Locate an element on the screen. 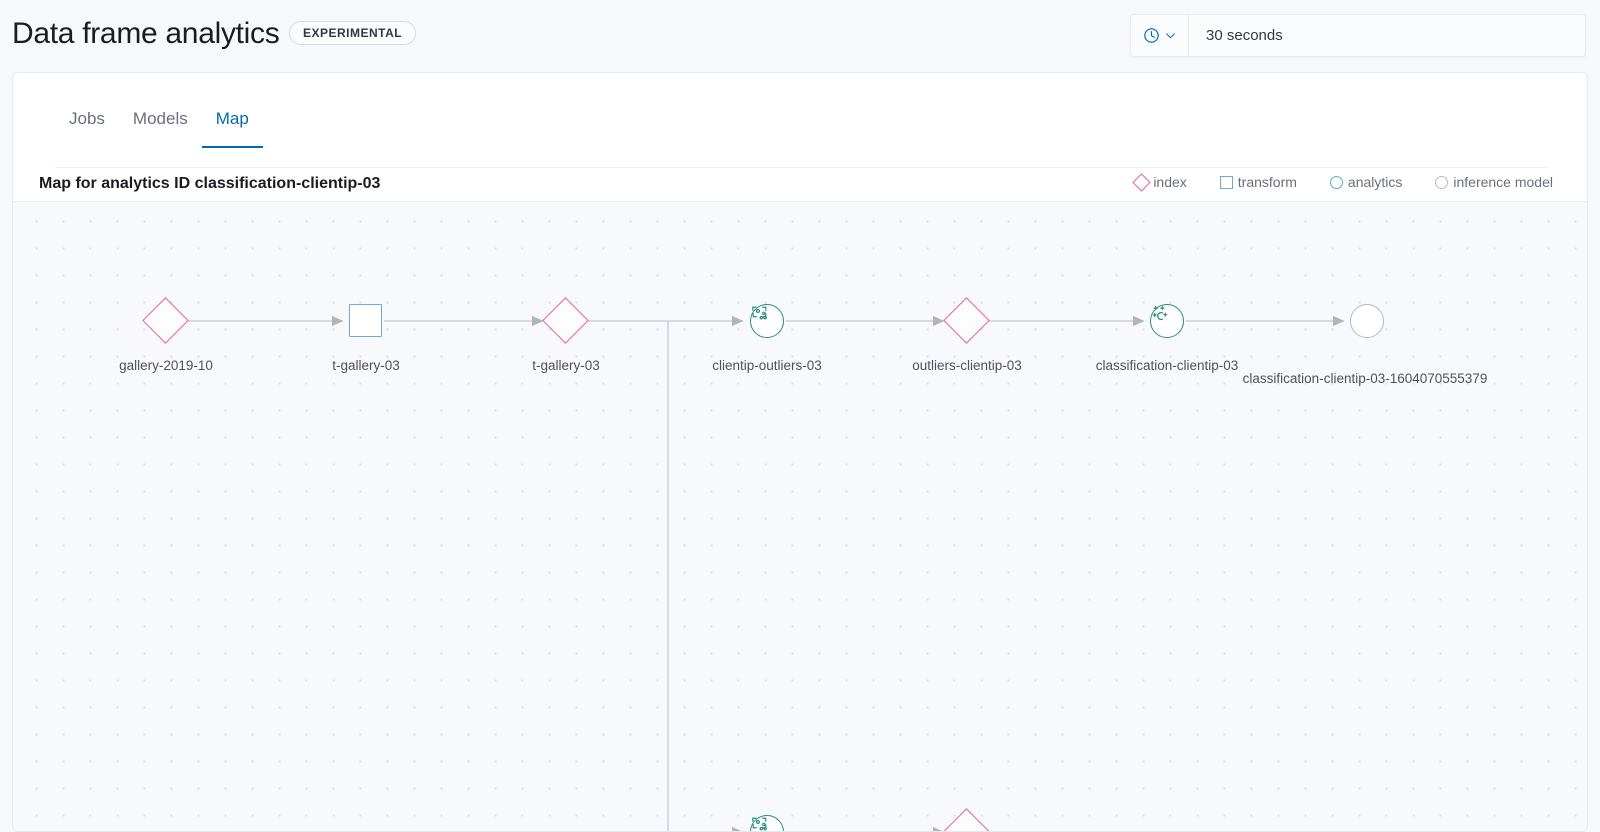 This screenshot has height=832, width=1600. tab-models: Models is located at coordinates (160, 127).